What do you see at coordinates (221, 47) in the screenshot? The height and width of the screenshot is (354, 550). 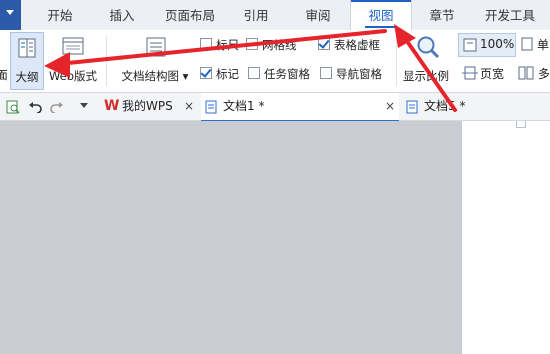 I see `annotation-arrow-outline` at bounding box center [221, 47].